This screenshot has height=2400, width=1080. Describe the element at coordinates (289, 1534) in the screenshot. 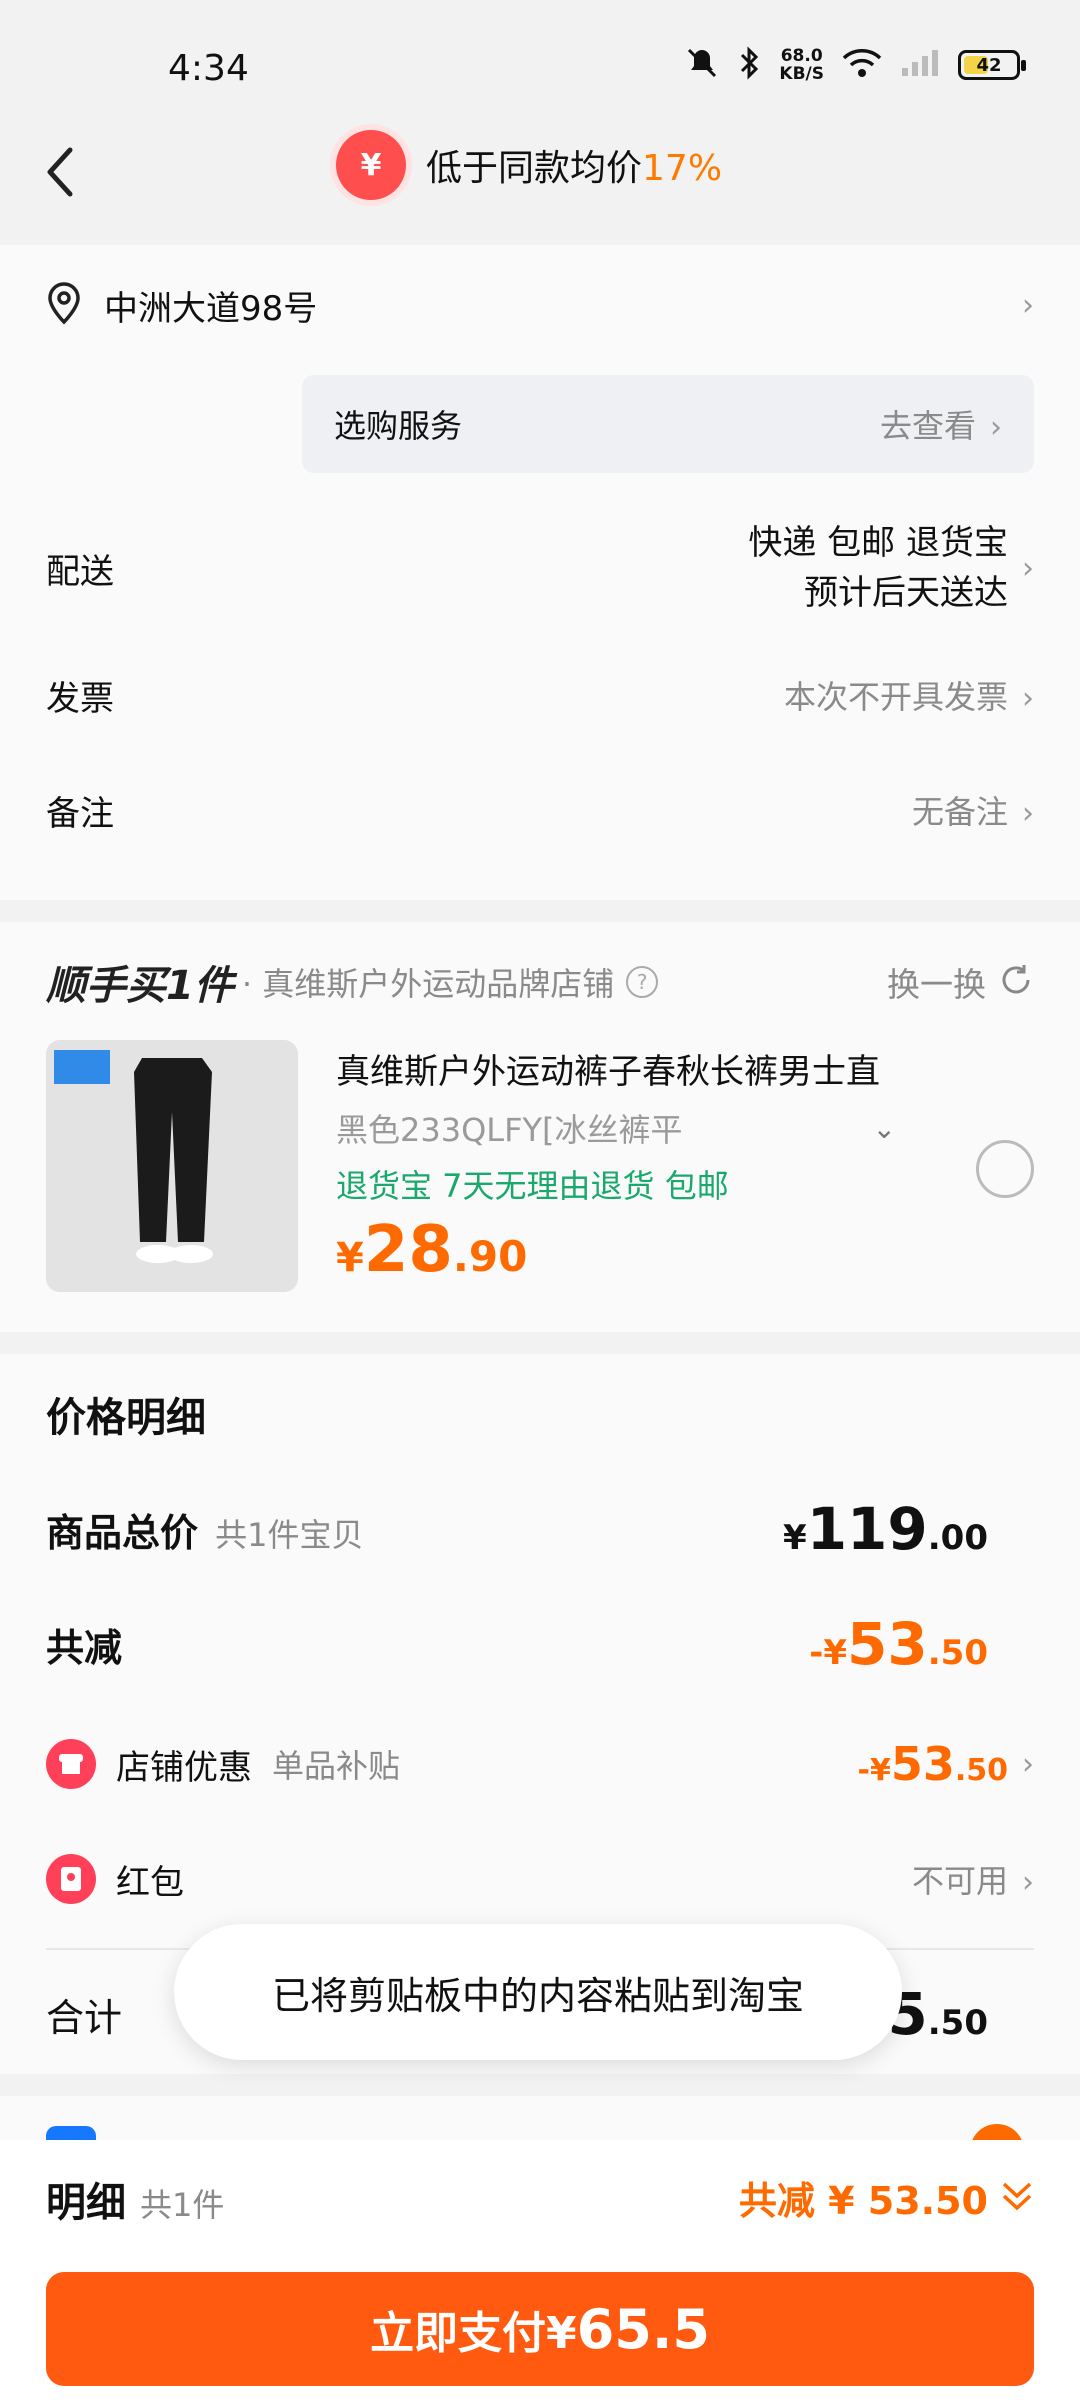

I see `total-sub: 共1件宝贝` at that location.